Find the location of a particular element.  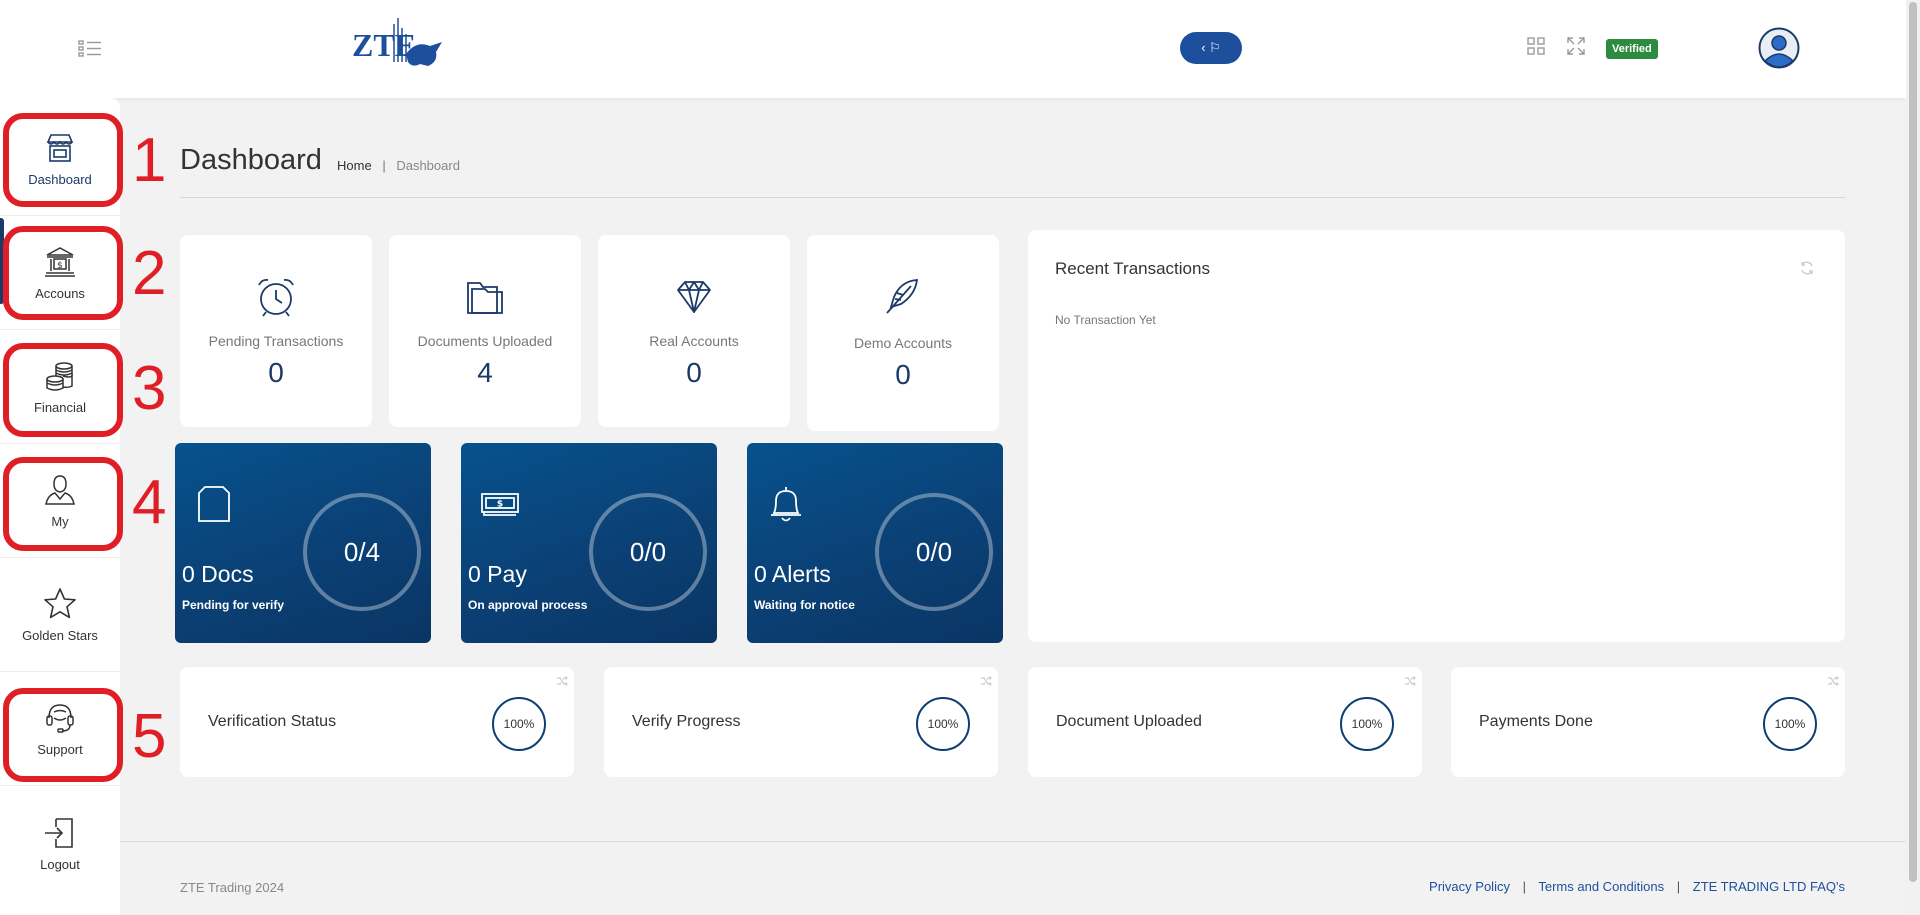

cash-icon: $ is located at coordinates (500, 504).